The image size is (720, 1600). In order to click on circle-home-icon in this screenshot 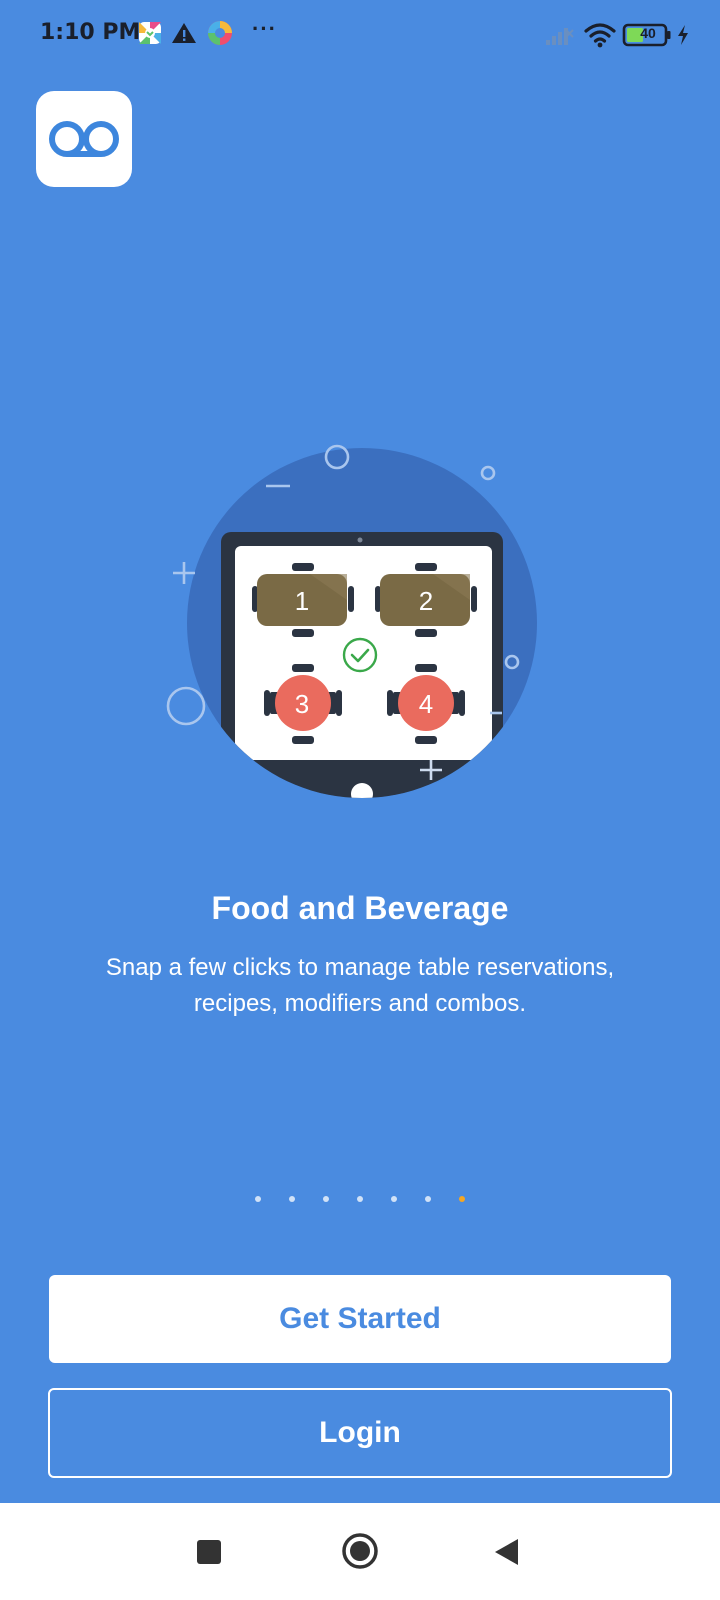, I will do `click(360, 1551)`.